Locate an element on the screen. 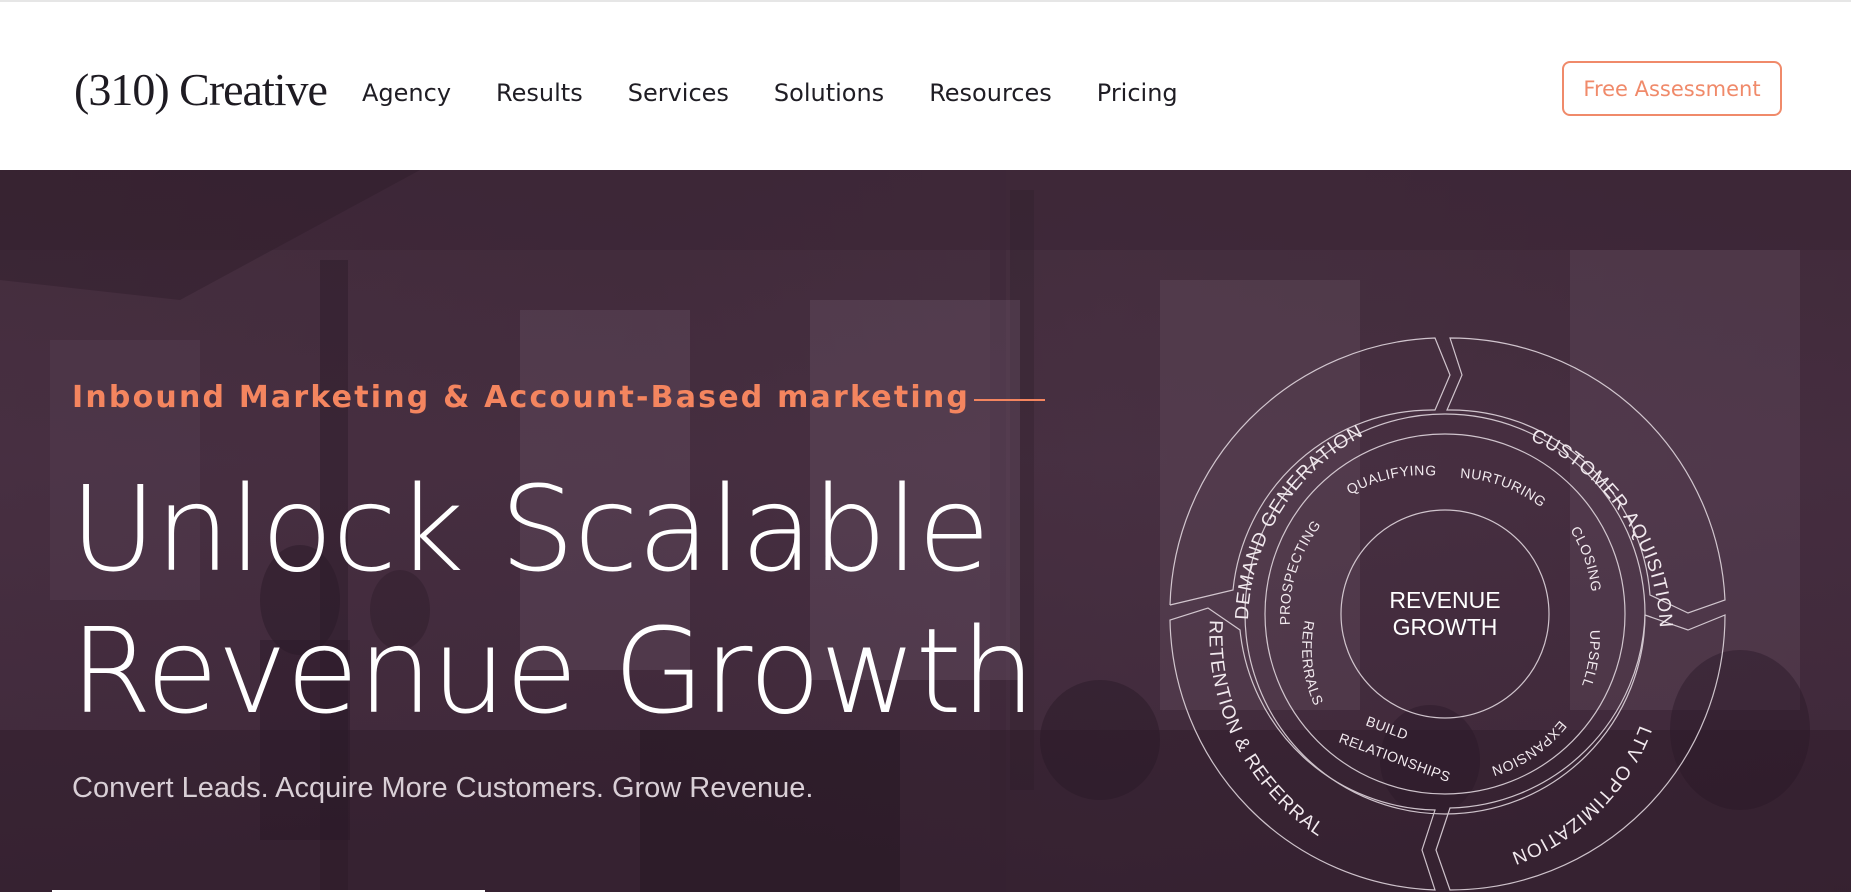  wheel-inner-expansion: EXPANSION is located at coordinates (1530, 749).